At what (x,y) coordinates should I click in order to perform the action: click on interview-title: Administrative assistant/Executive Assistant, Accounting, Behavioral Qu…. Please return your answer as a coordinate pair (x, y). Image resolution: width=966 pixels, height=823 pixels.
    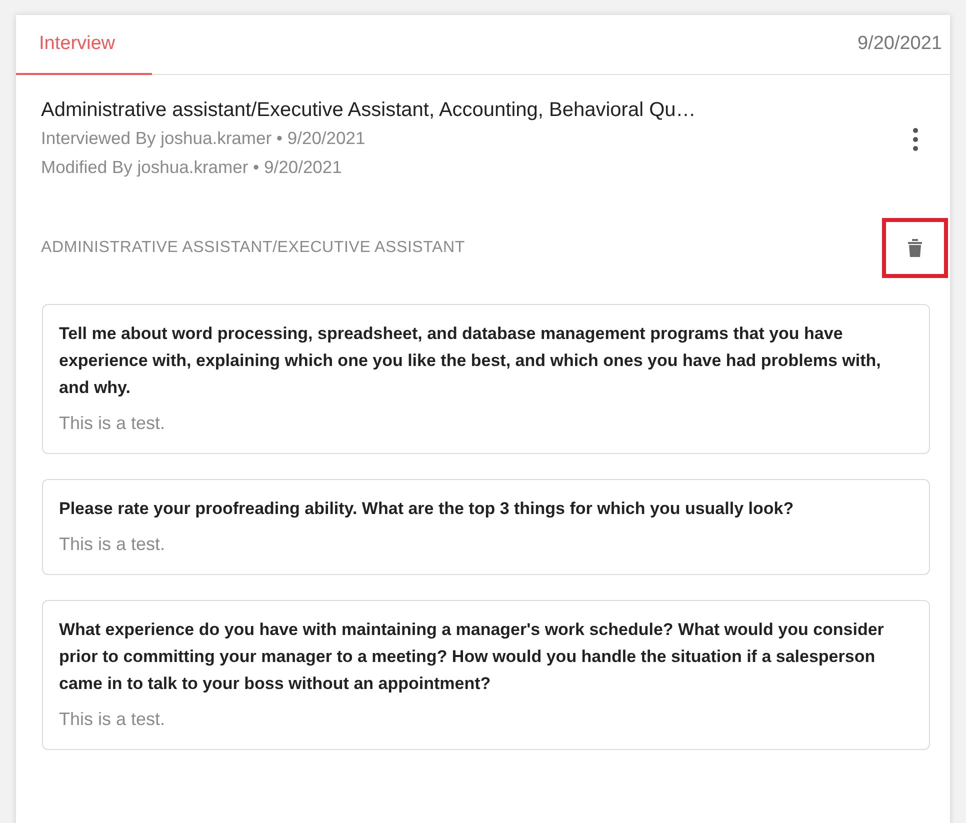
    Looking at the image, I should click on (369, 110).